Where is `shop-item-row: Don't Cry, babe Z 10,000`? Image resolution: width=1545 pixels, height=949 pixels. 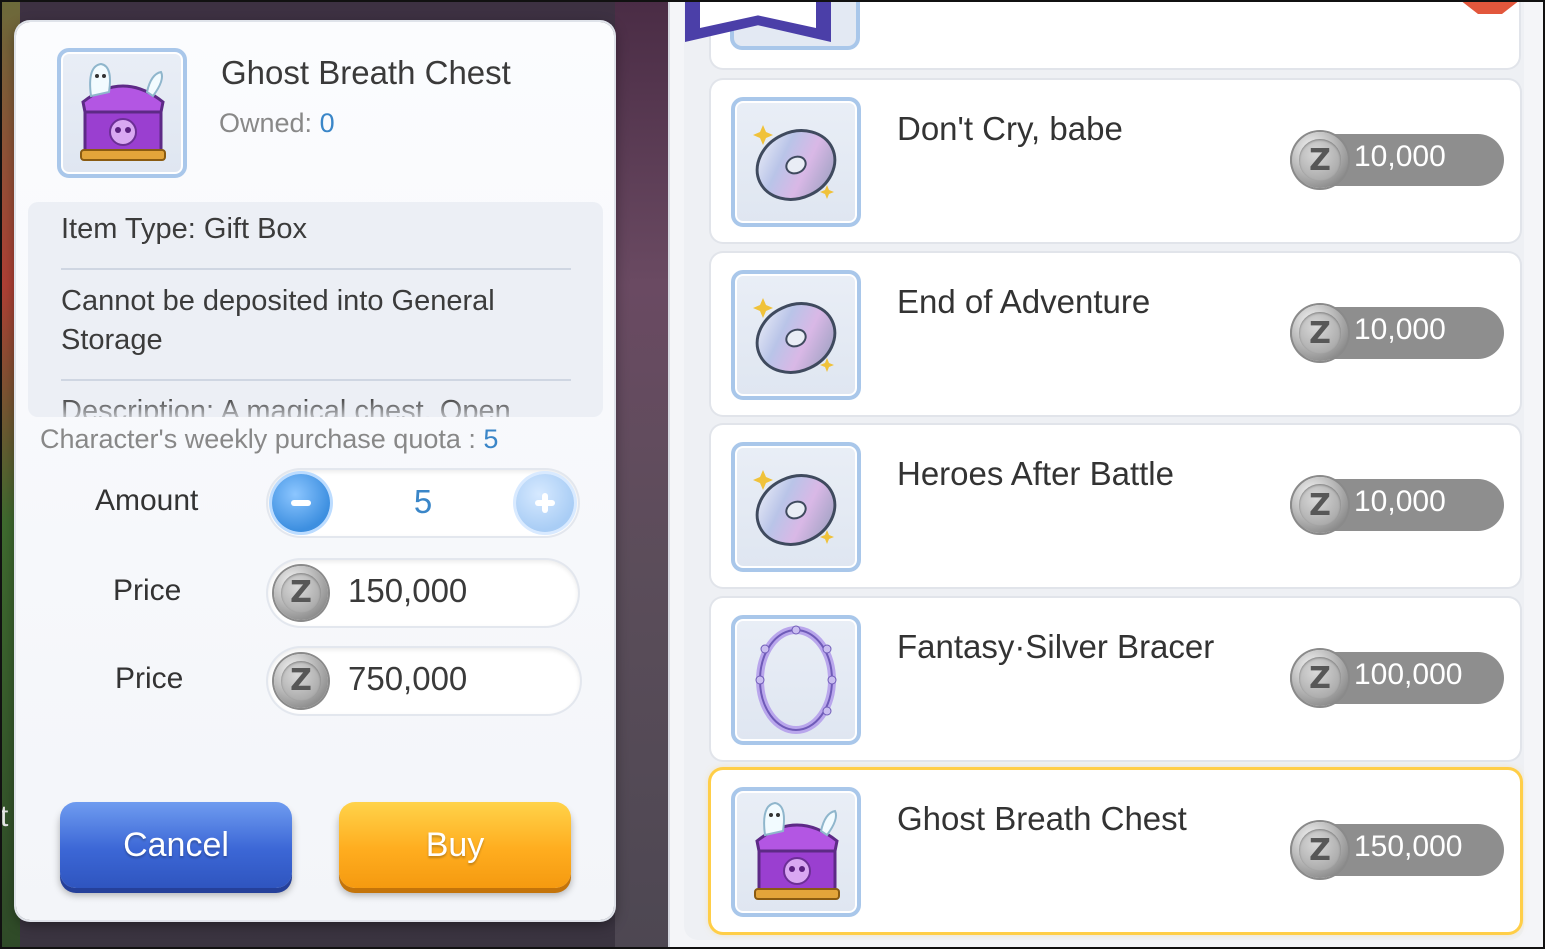 shop-item-row: Don't Cry, babe Z 10,000 is located at coordinates (1115, 161).